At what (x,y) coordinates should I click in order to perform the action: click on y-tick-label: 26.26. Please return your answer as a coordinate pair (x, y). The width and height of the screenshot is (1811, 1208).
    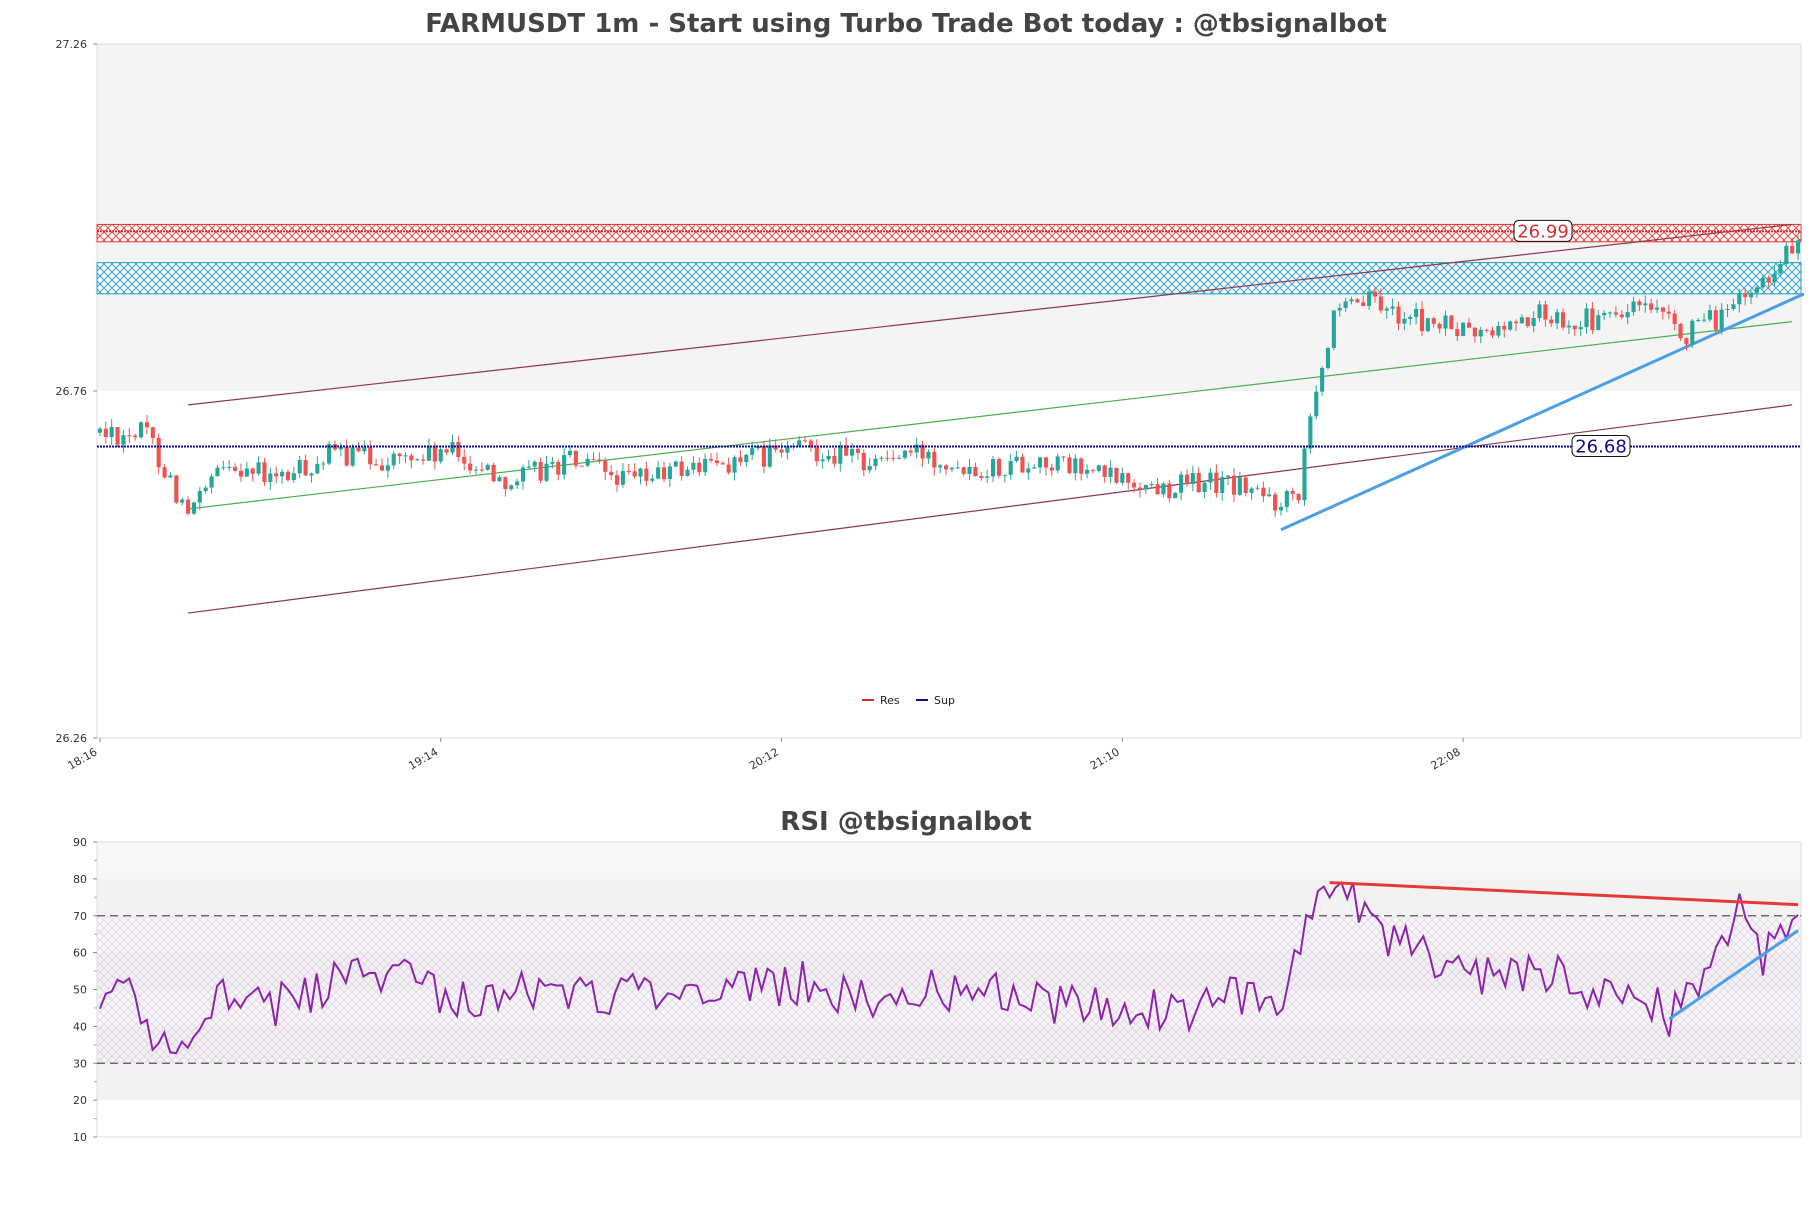
    Looking at the image, I should click on (72, 738).